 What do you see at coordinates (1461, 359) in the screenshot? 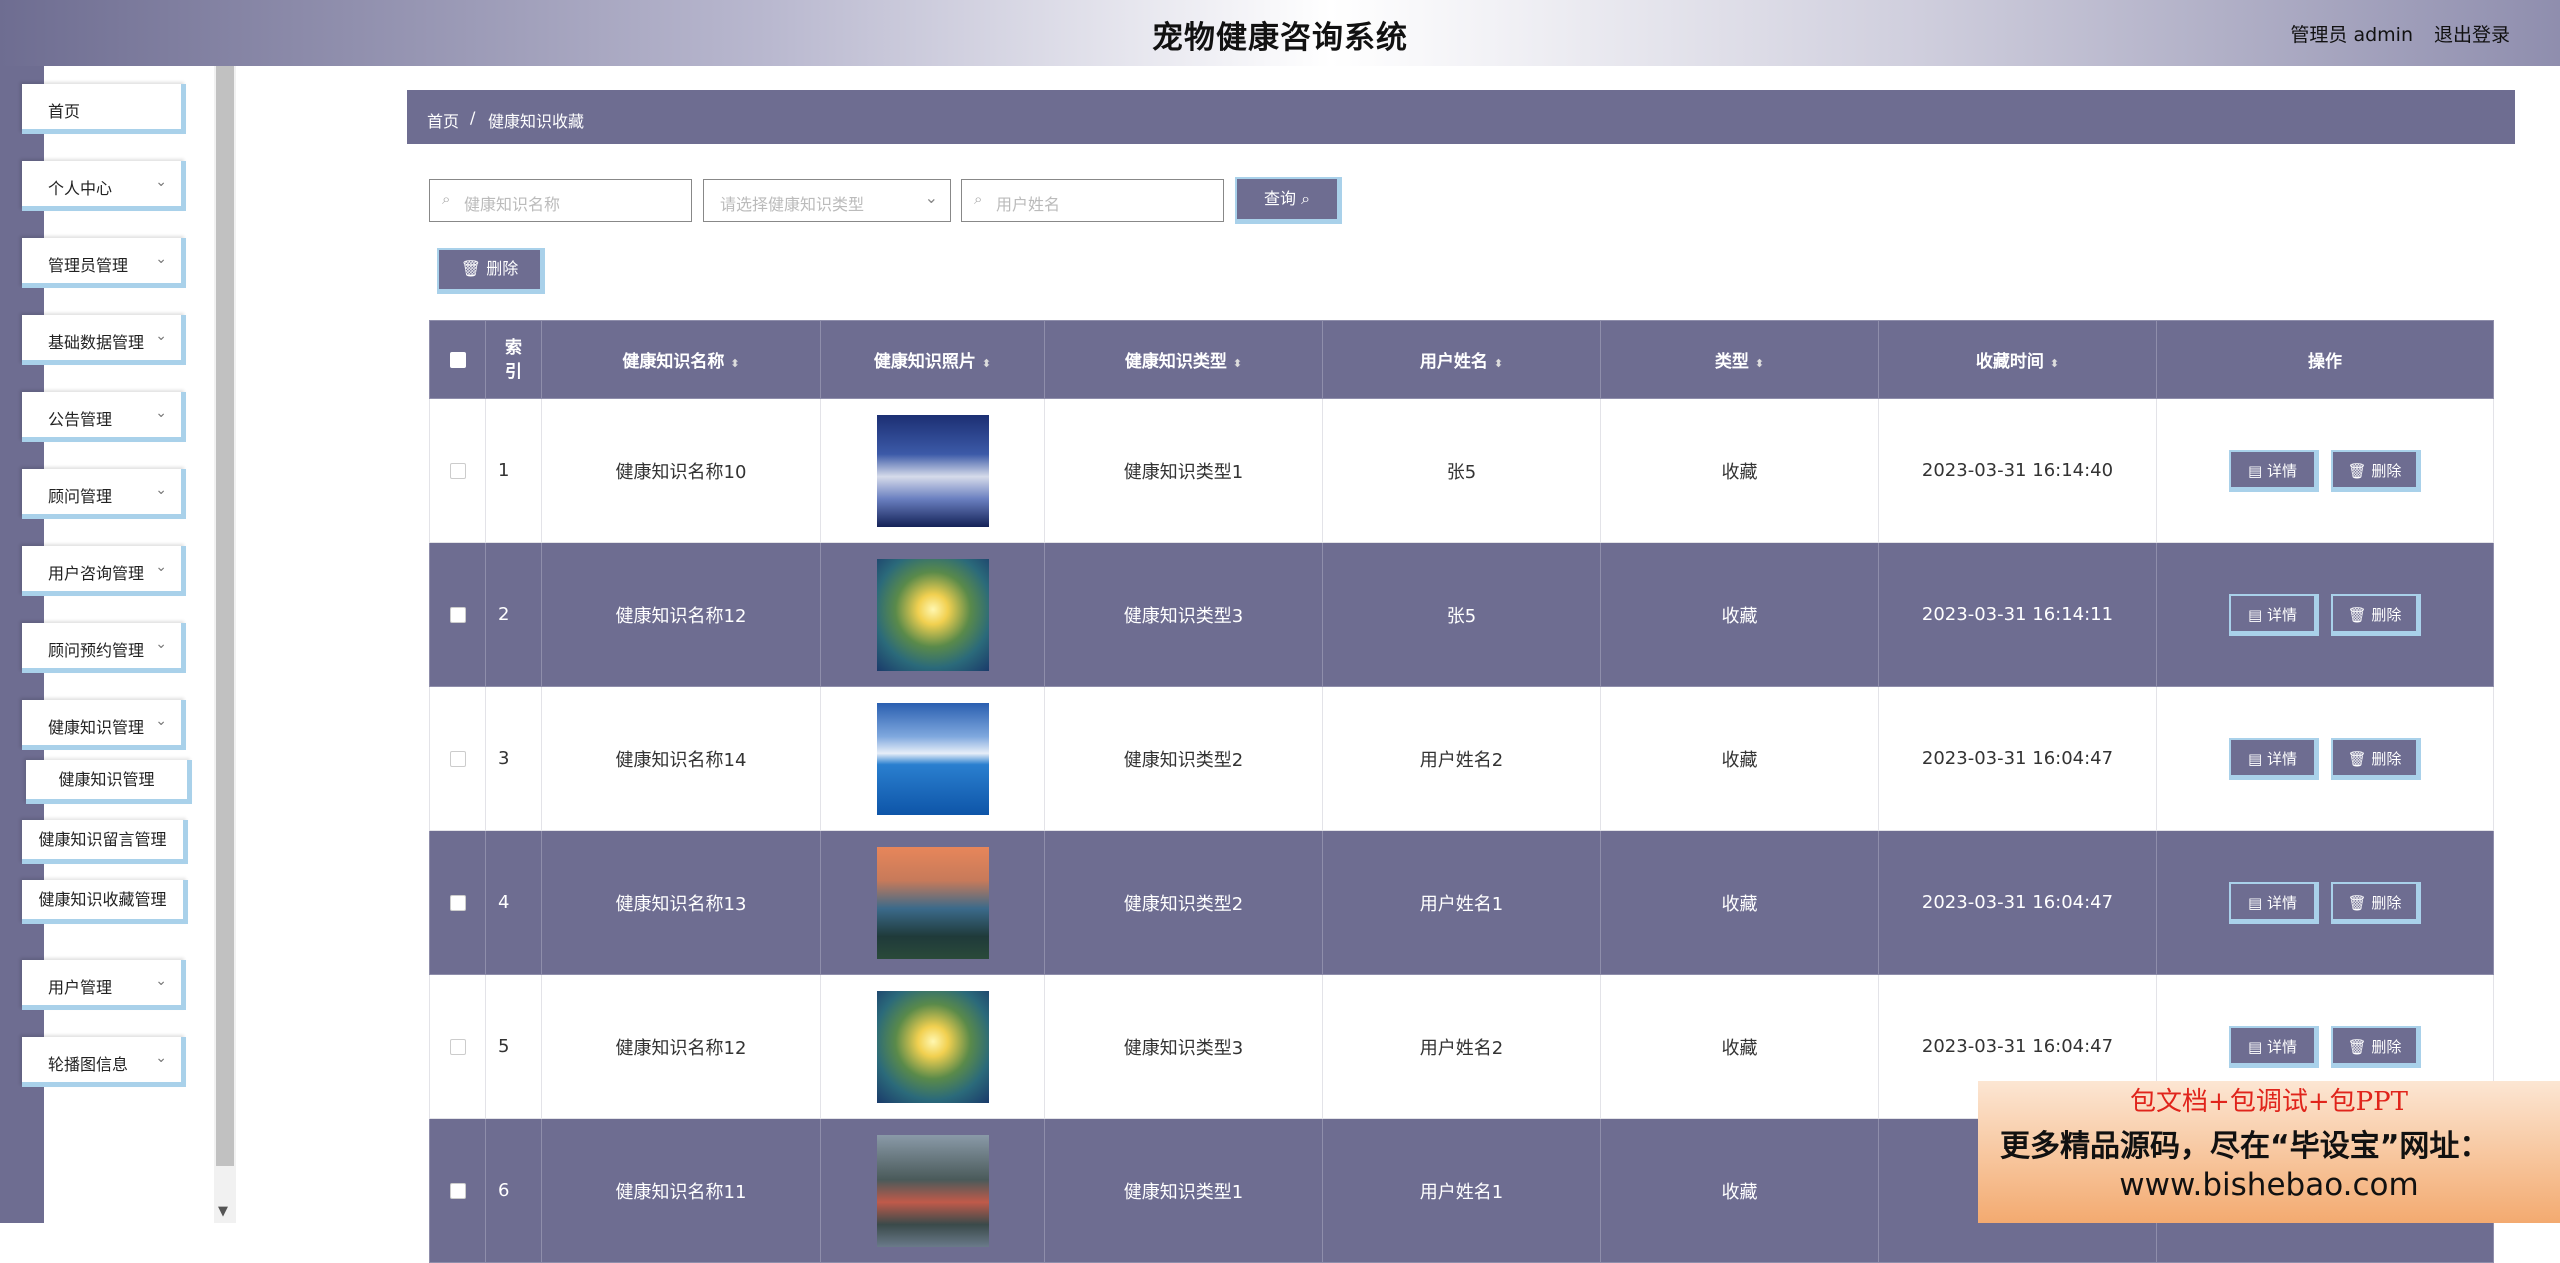
I see `col-header-user: 用户姓名 ⬍` at bounding box center [1461, 359].